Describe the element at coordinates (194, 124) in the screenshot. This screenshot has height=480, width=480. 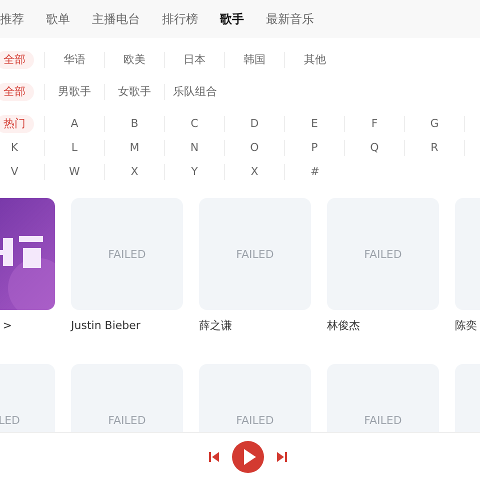
I see `filter-option: C` at that location.